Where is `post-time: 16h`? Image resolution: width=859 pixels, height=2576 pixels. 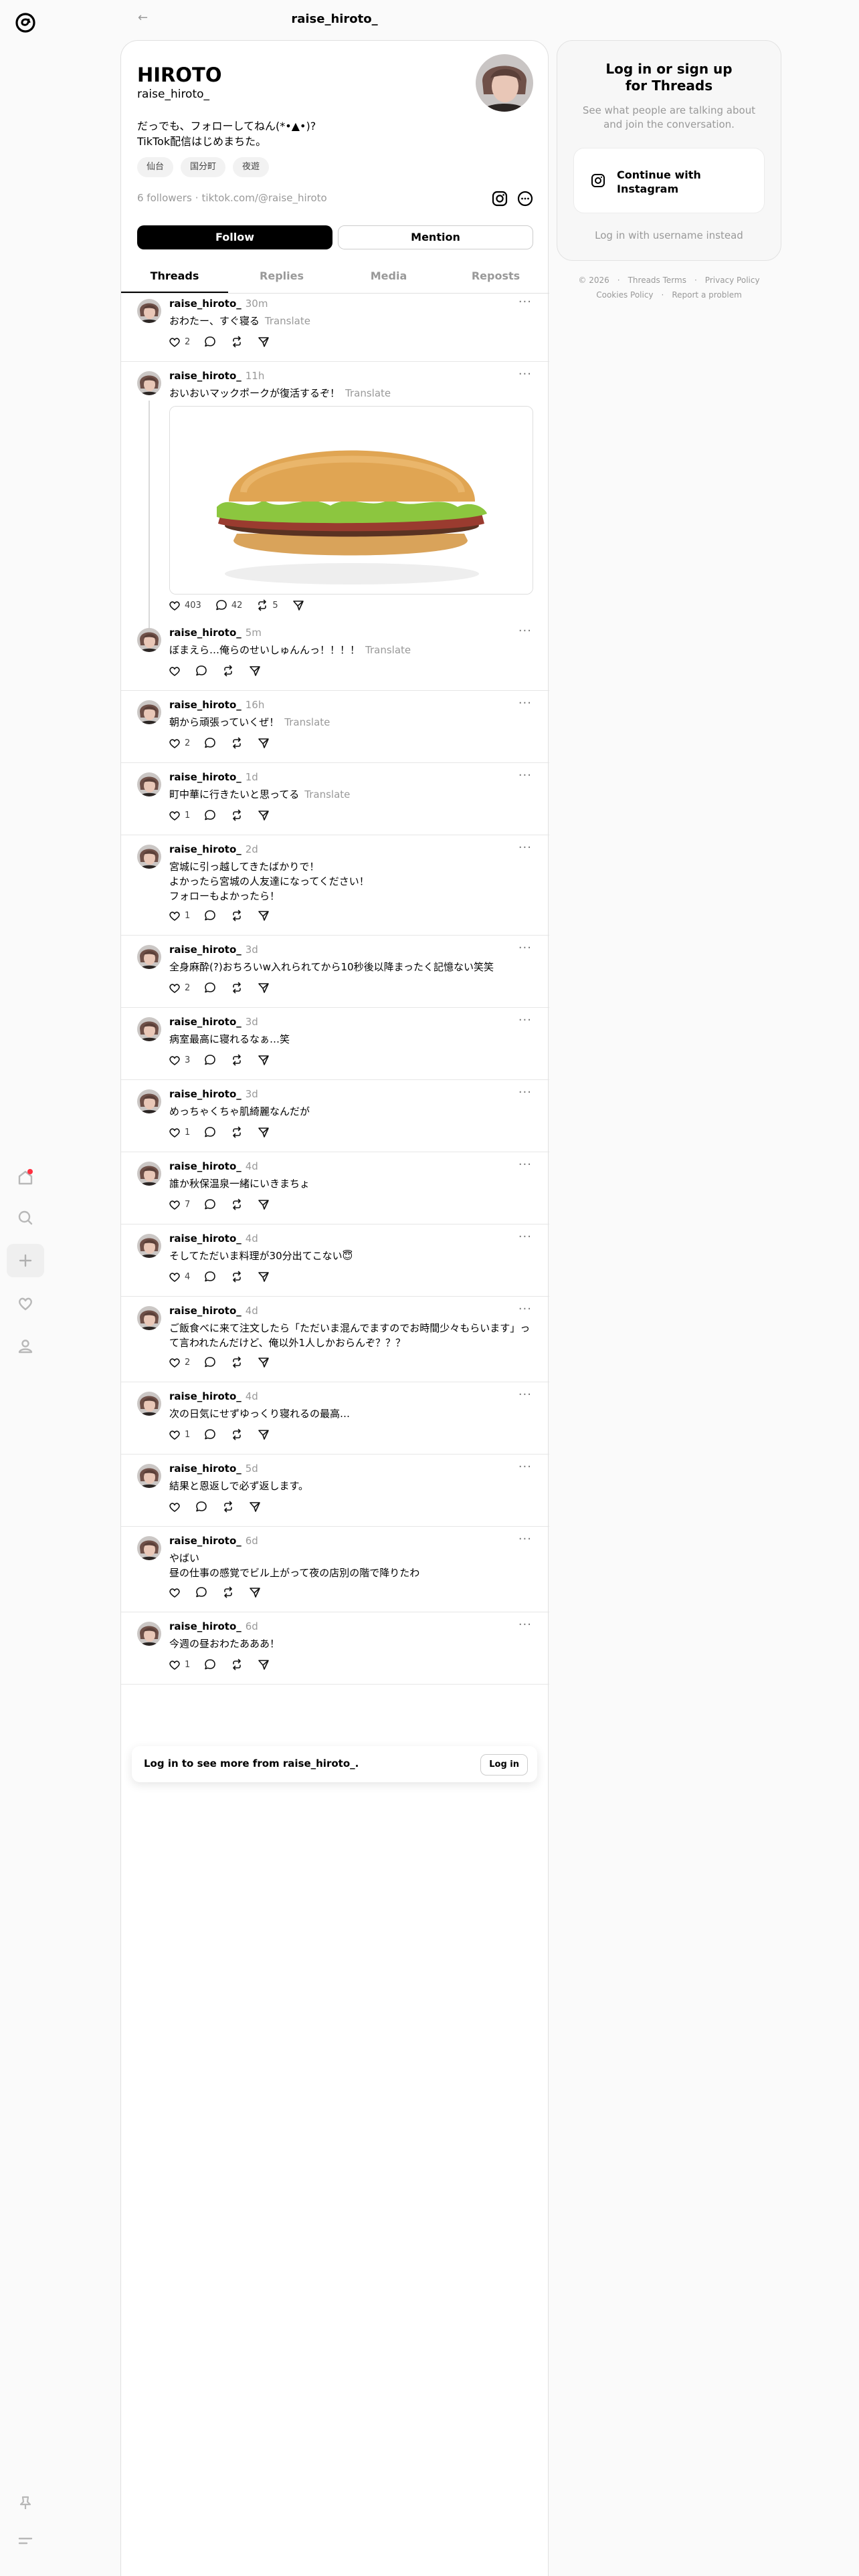 post-time: 16h is located at coordinates (256, 705).